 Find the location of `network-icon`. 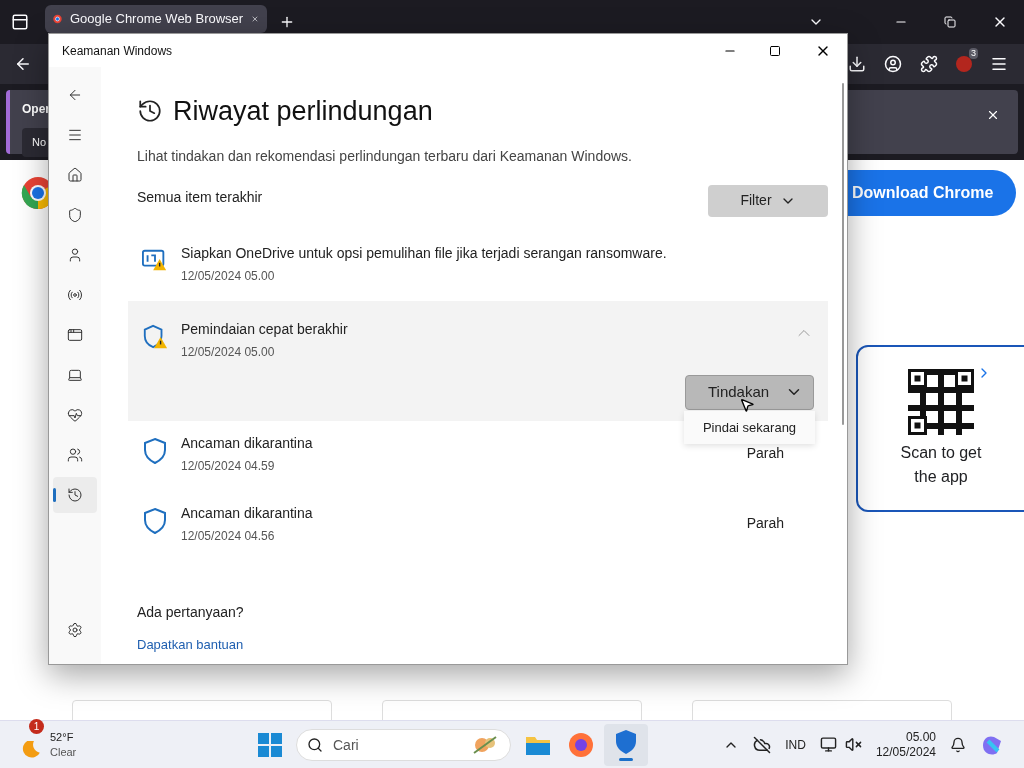

network-icon is located at coordinates (75, 295).